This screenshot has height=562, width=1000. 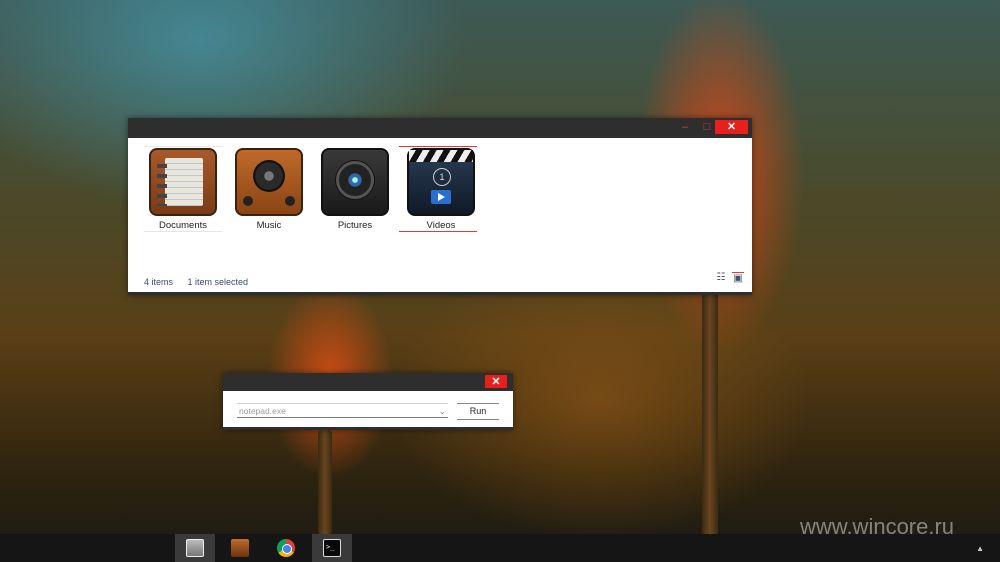 I want to click on run-titlebar: ✕, so click(x=368, y=382).